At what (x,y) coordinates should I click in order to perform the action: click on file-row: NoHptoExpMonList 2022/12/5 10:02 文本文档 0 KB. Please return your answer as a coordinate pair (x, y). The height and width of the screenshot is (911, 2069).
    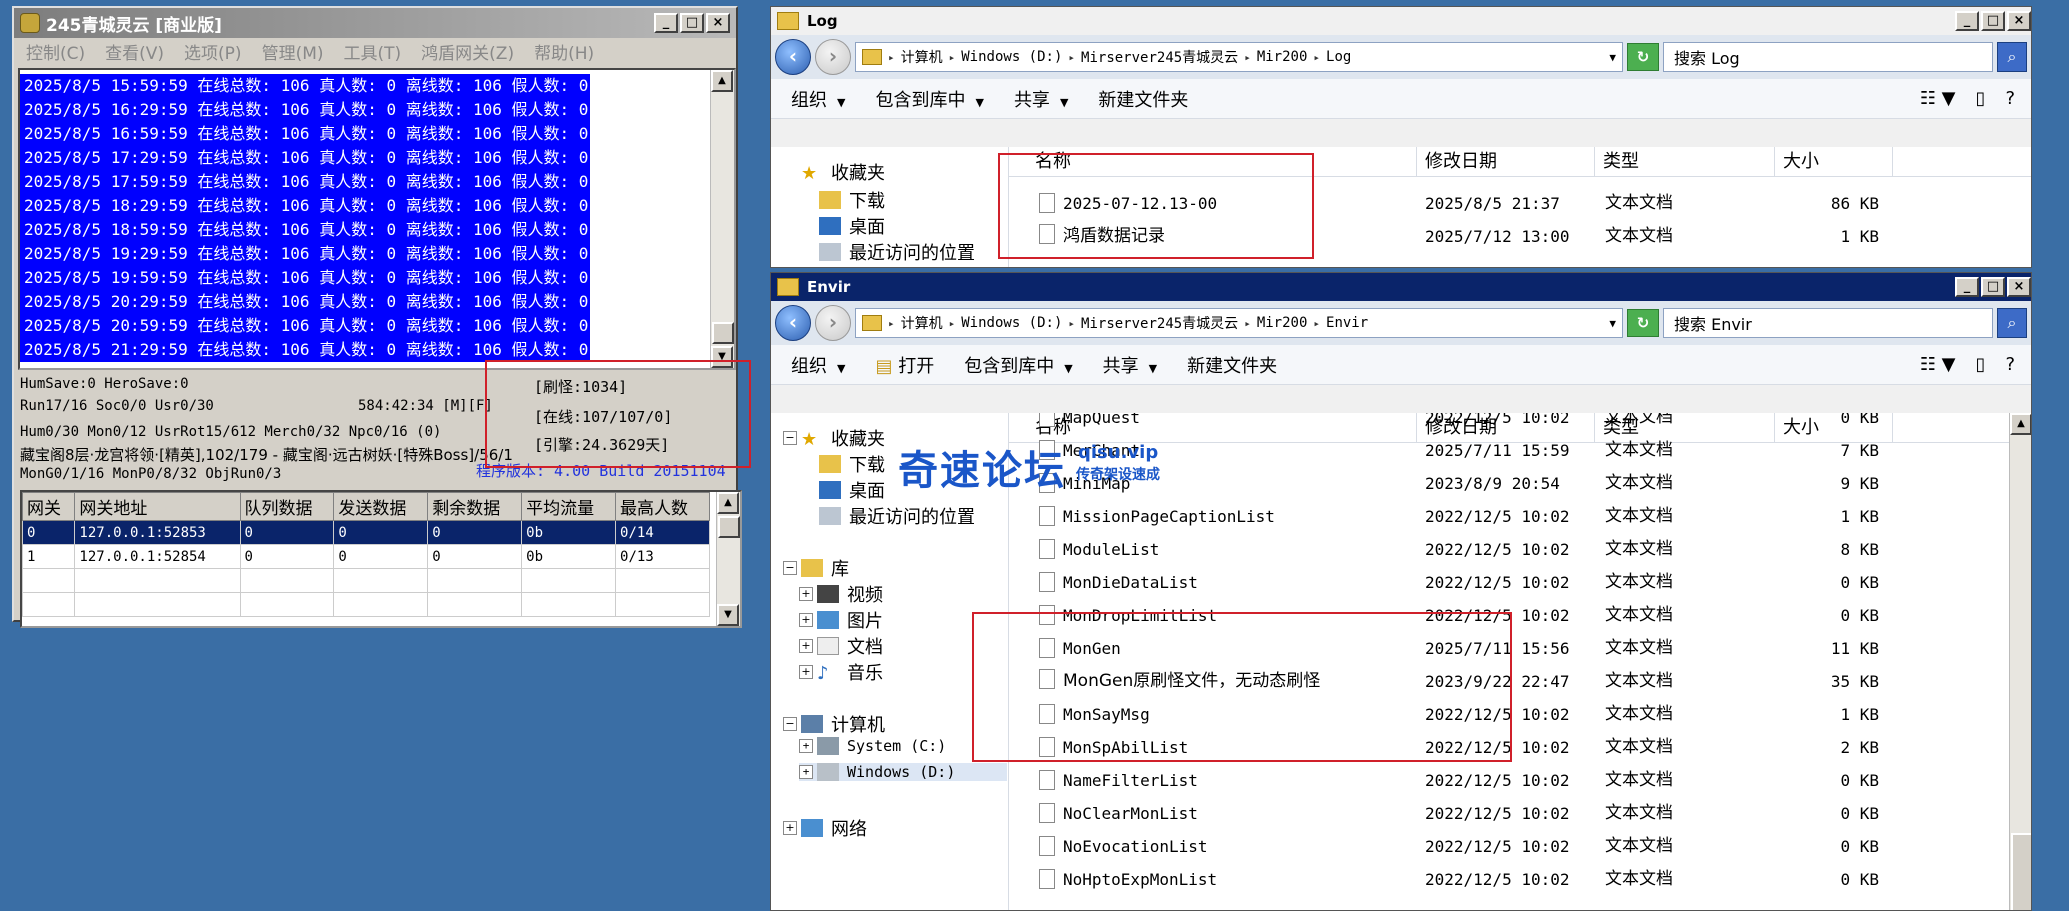
    Looking at the image, I should click on (1520, 879).